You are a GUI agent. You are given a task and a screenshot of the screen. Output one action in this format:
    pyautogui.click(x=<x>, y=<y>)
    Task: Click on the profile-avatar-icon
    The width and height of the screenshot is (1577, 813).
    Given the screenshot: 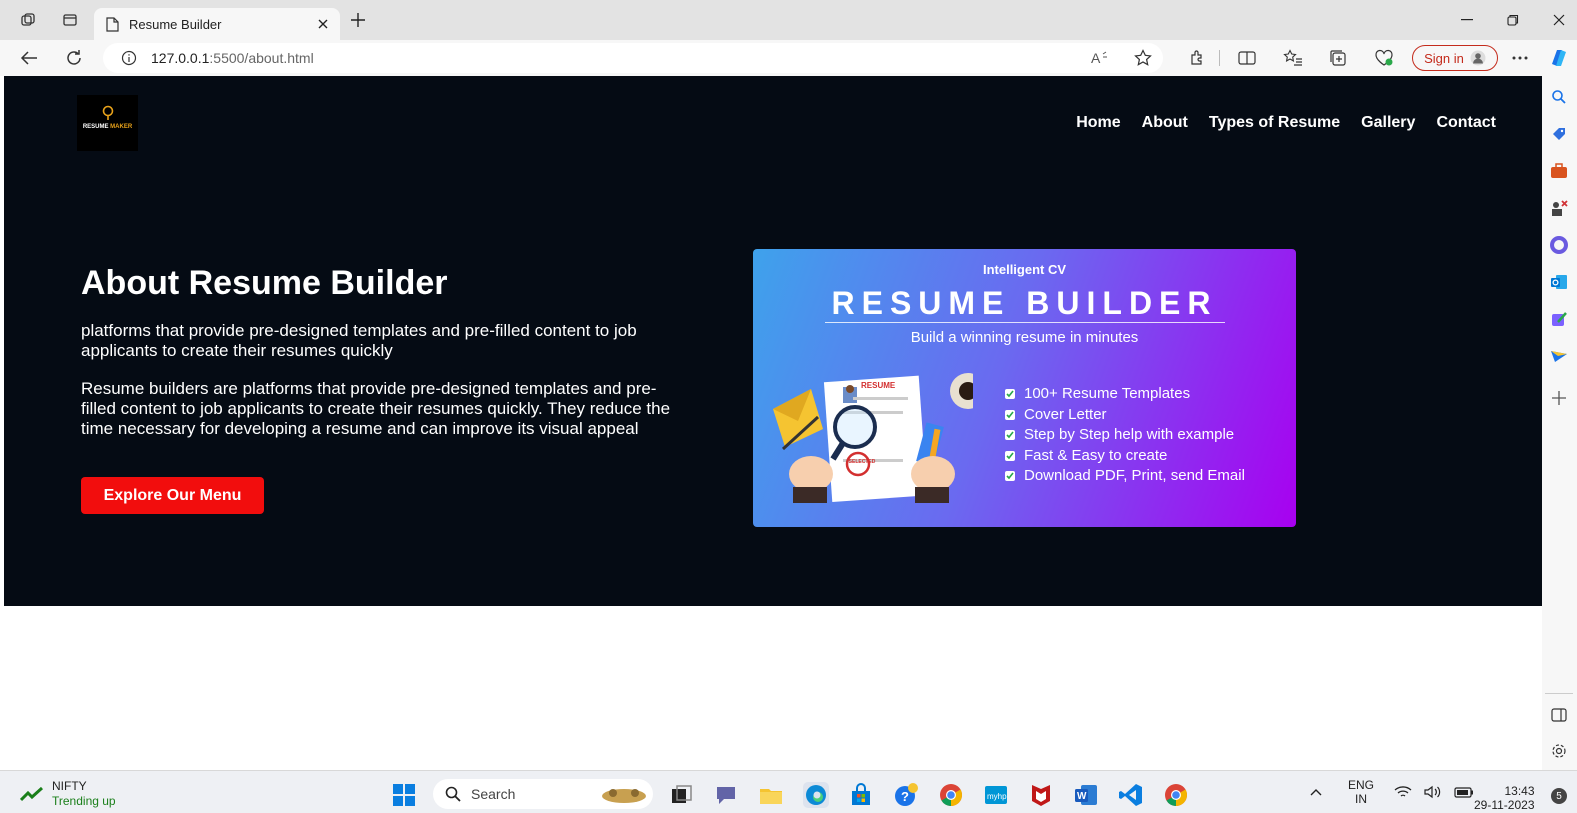 What is the action you would take?
    pyautogui.click(x=1478, y=58)
    